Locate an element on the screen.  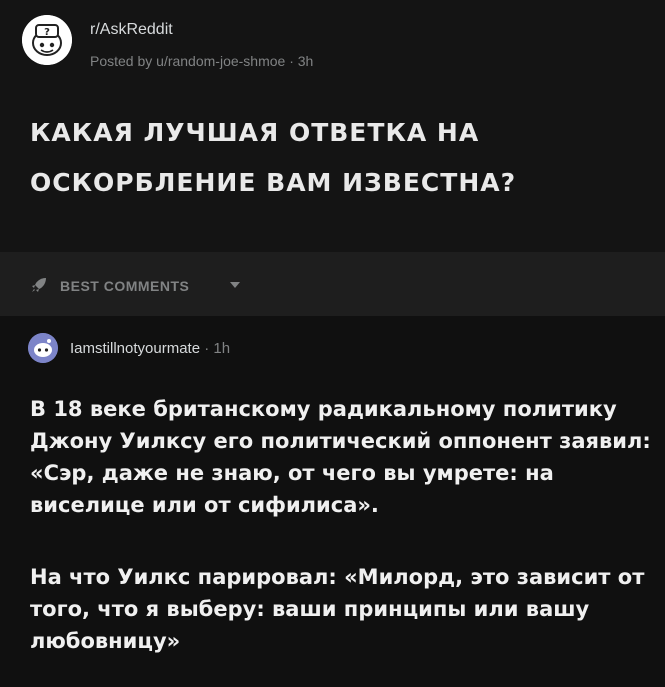
comment-author-row: Iamstillnotyourmate · 1h is located at coordinates (150, 348).